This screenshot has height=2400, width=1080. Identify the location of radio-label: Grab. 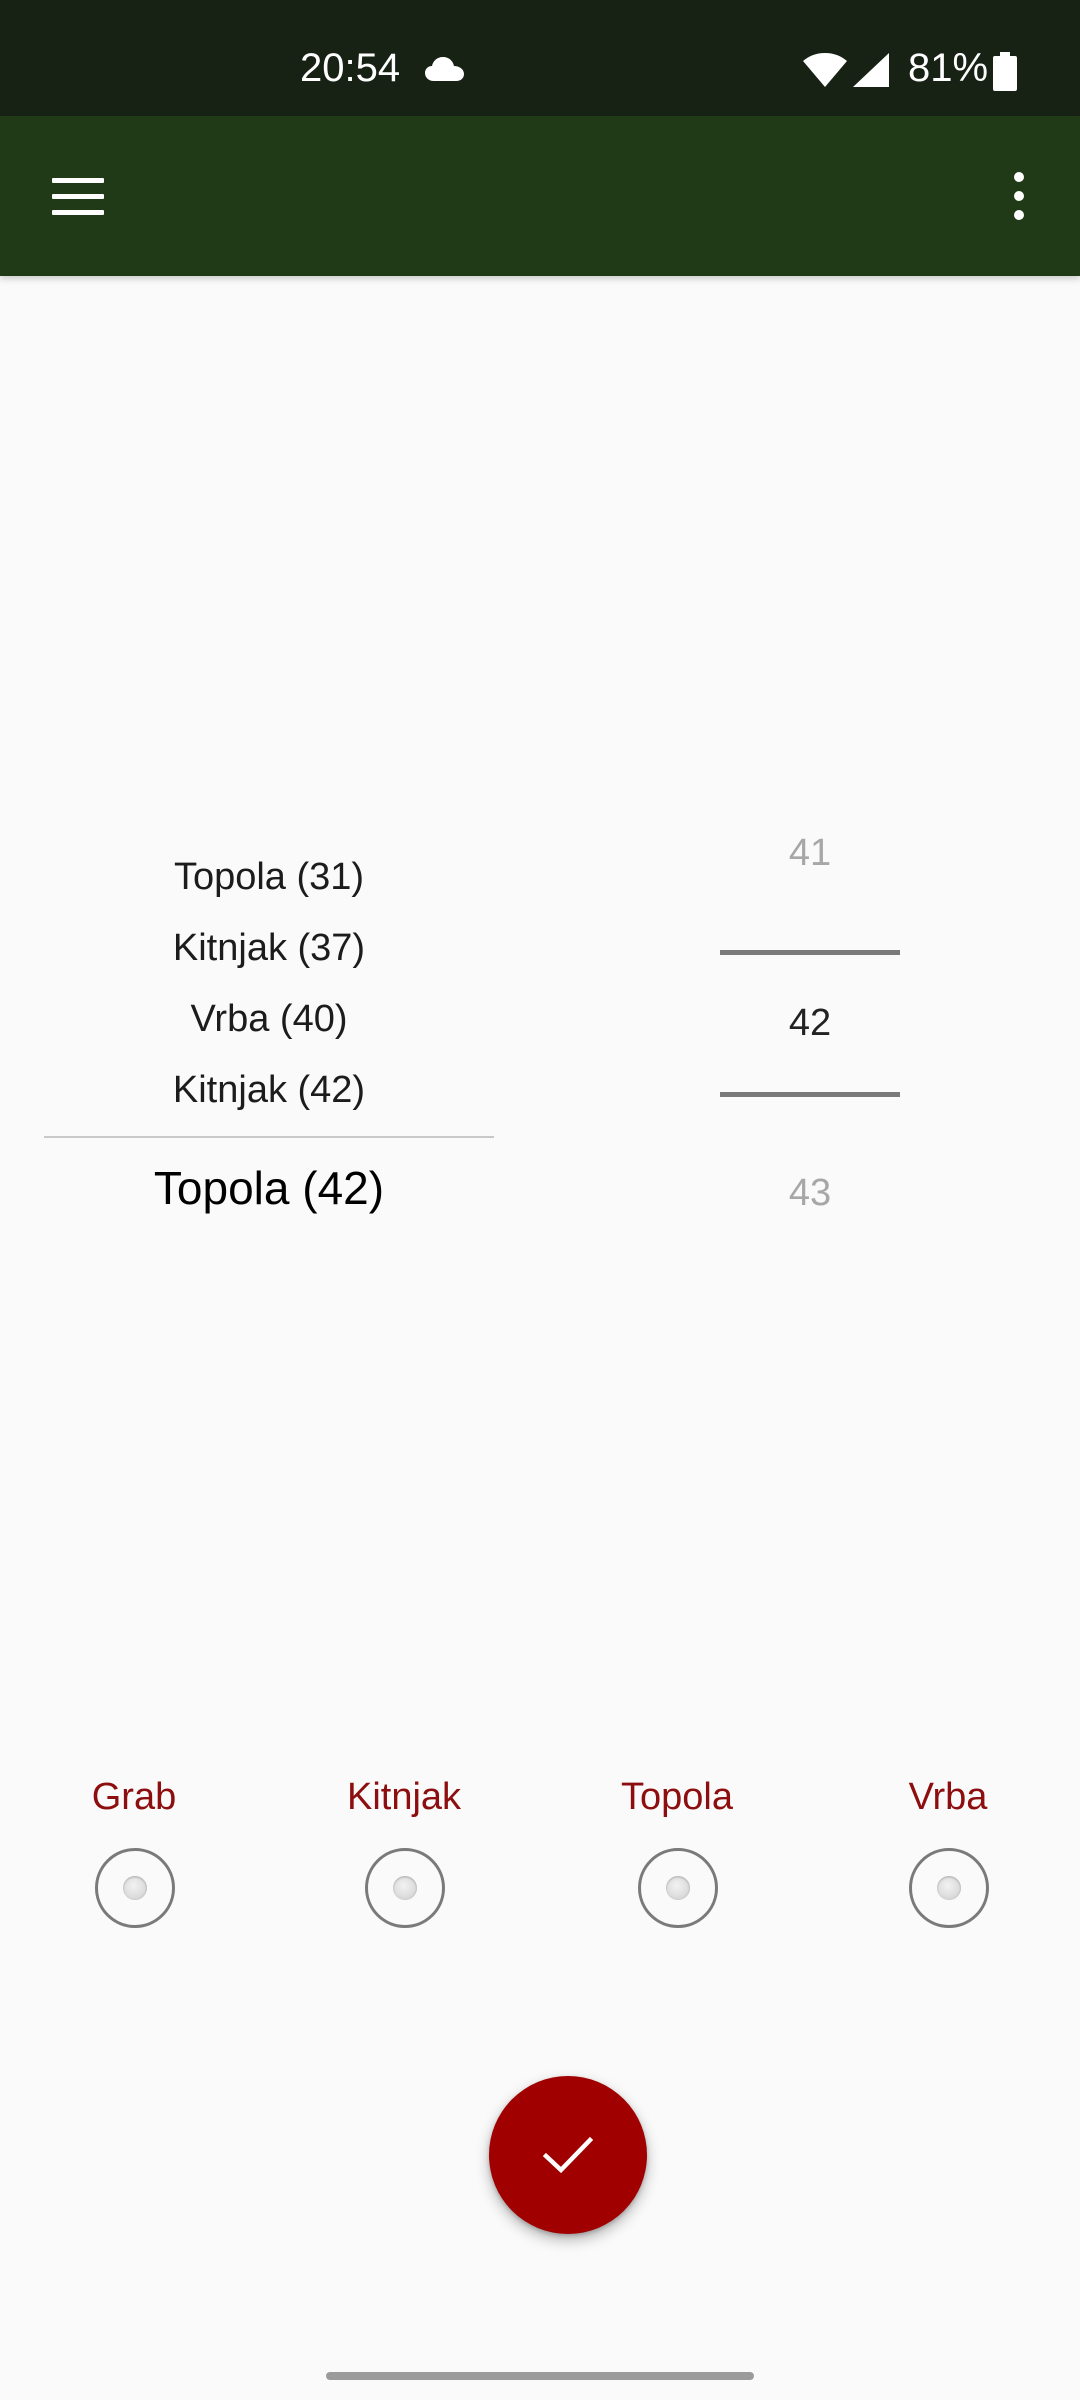
(134, 1797).